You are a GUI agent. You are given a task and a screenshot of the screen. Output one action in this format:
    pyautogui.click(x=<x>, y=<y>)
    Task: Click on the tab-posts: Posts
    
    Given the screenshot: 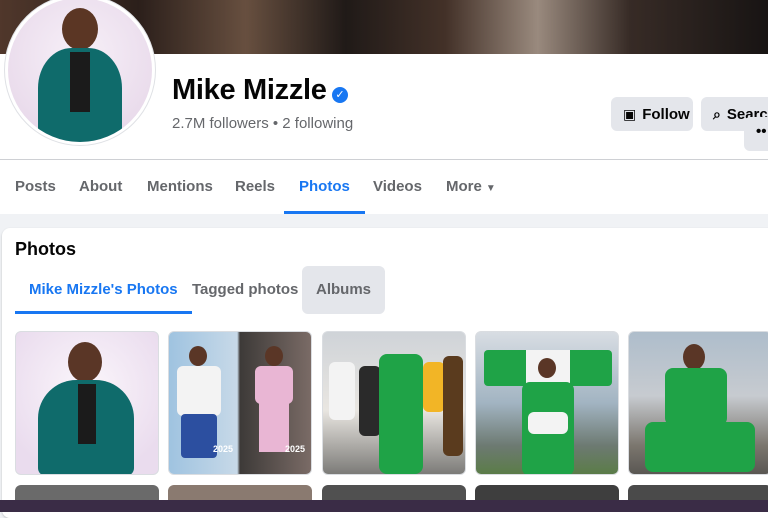 What is the action you would take?
    pyautogui.click(x=35, y=187)
    